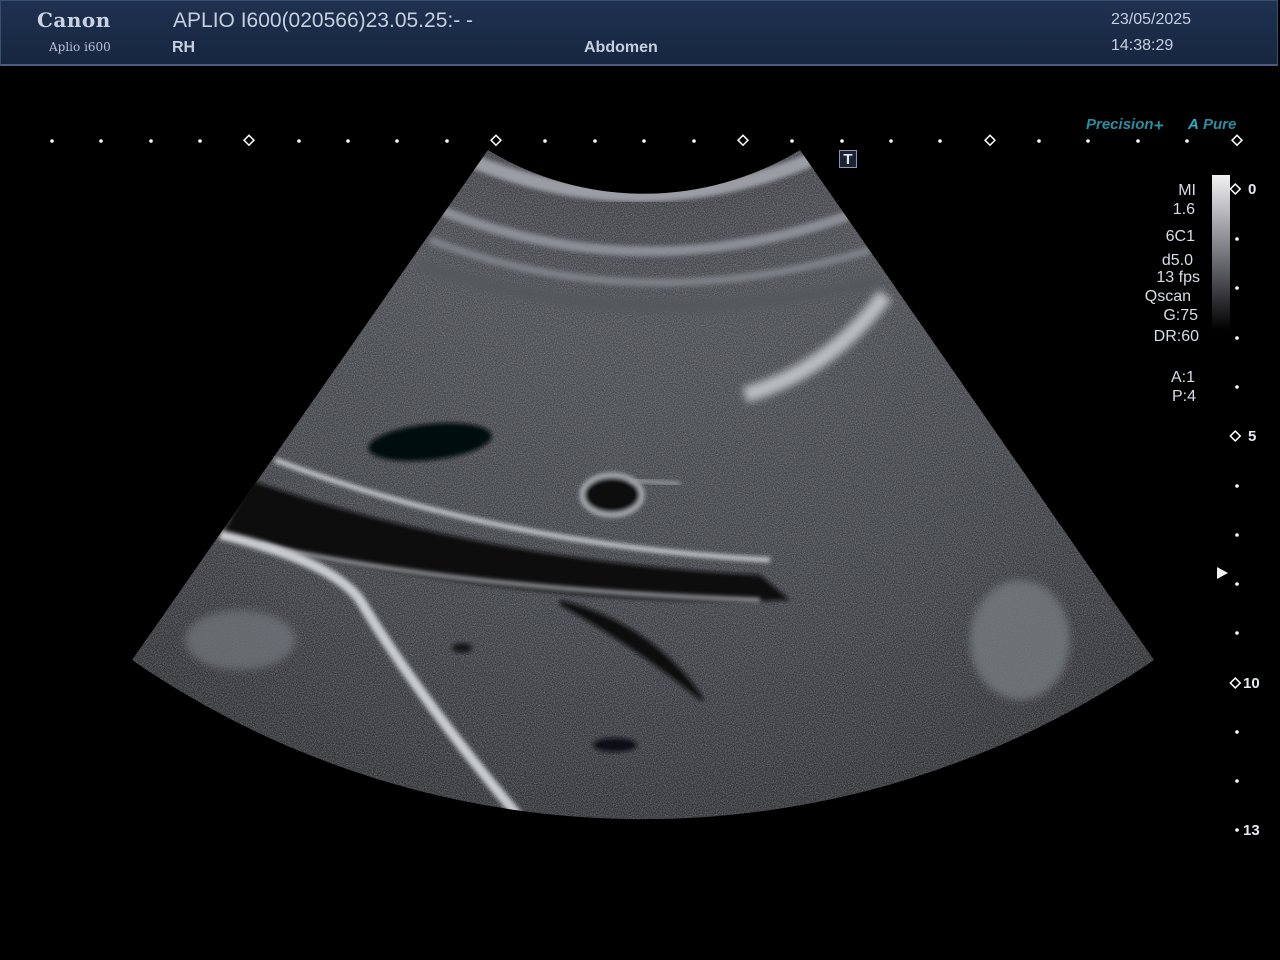 The width and height of the screenshot is (1280, 960). I want to click on grayscale-bar, so click(1221, 252).